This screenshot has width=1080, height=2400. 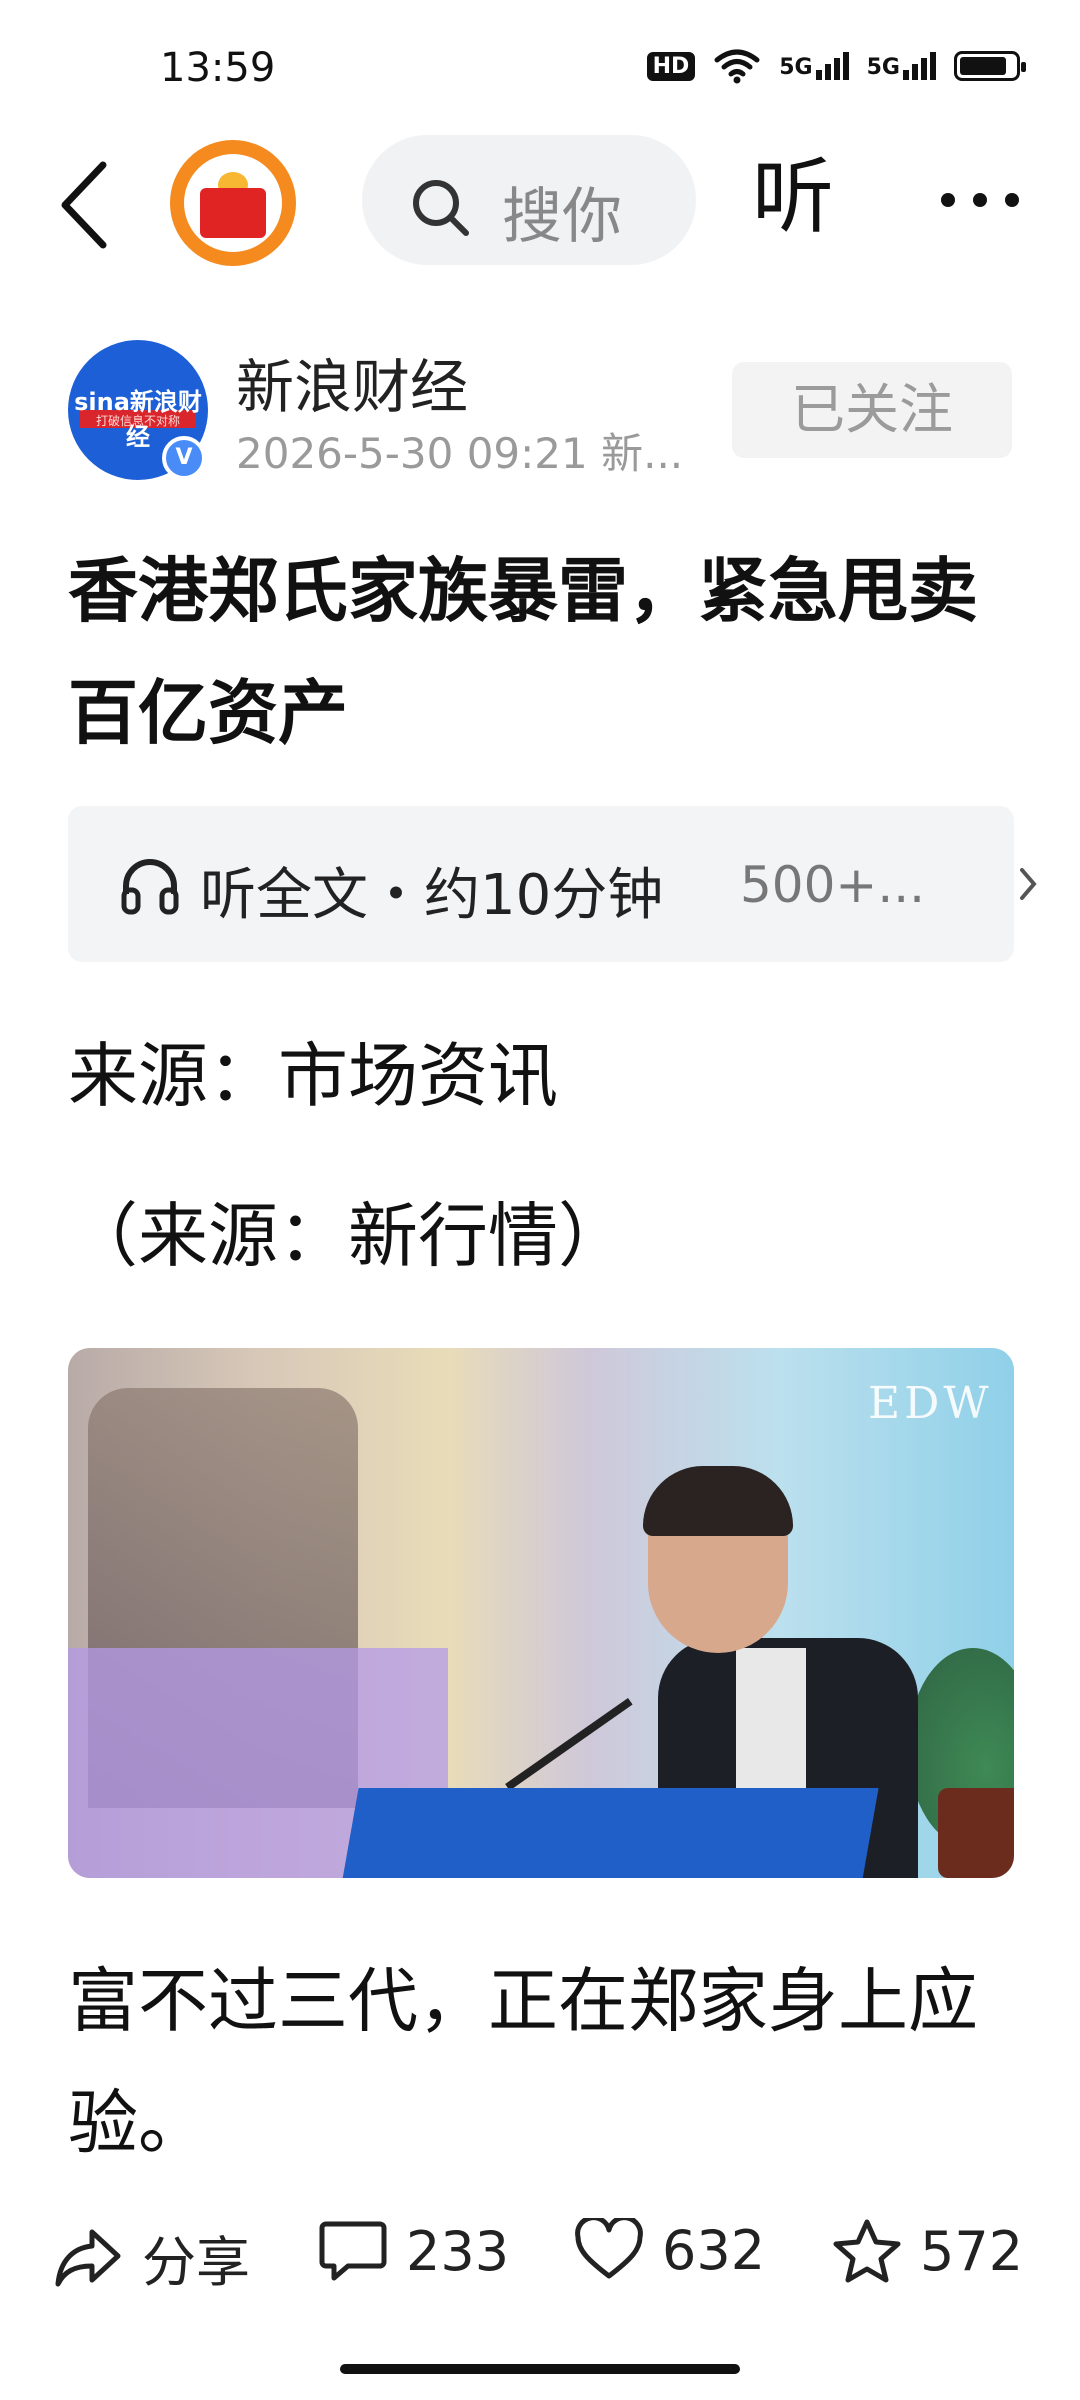 What do you see at coordinates (1028, 884) in the screenshot?
I see `chevron-right-icon` at bounding box center [1028, 884].